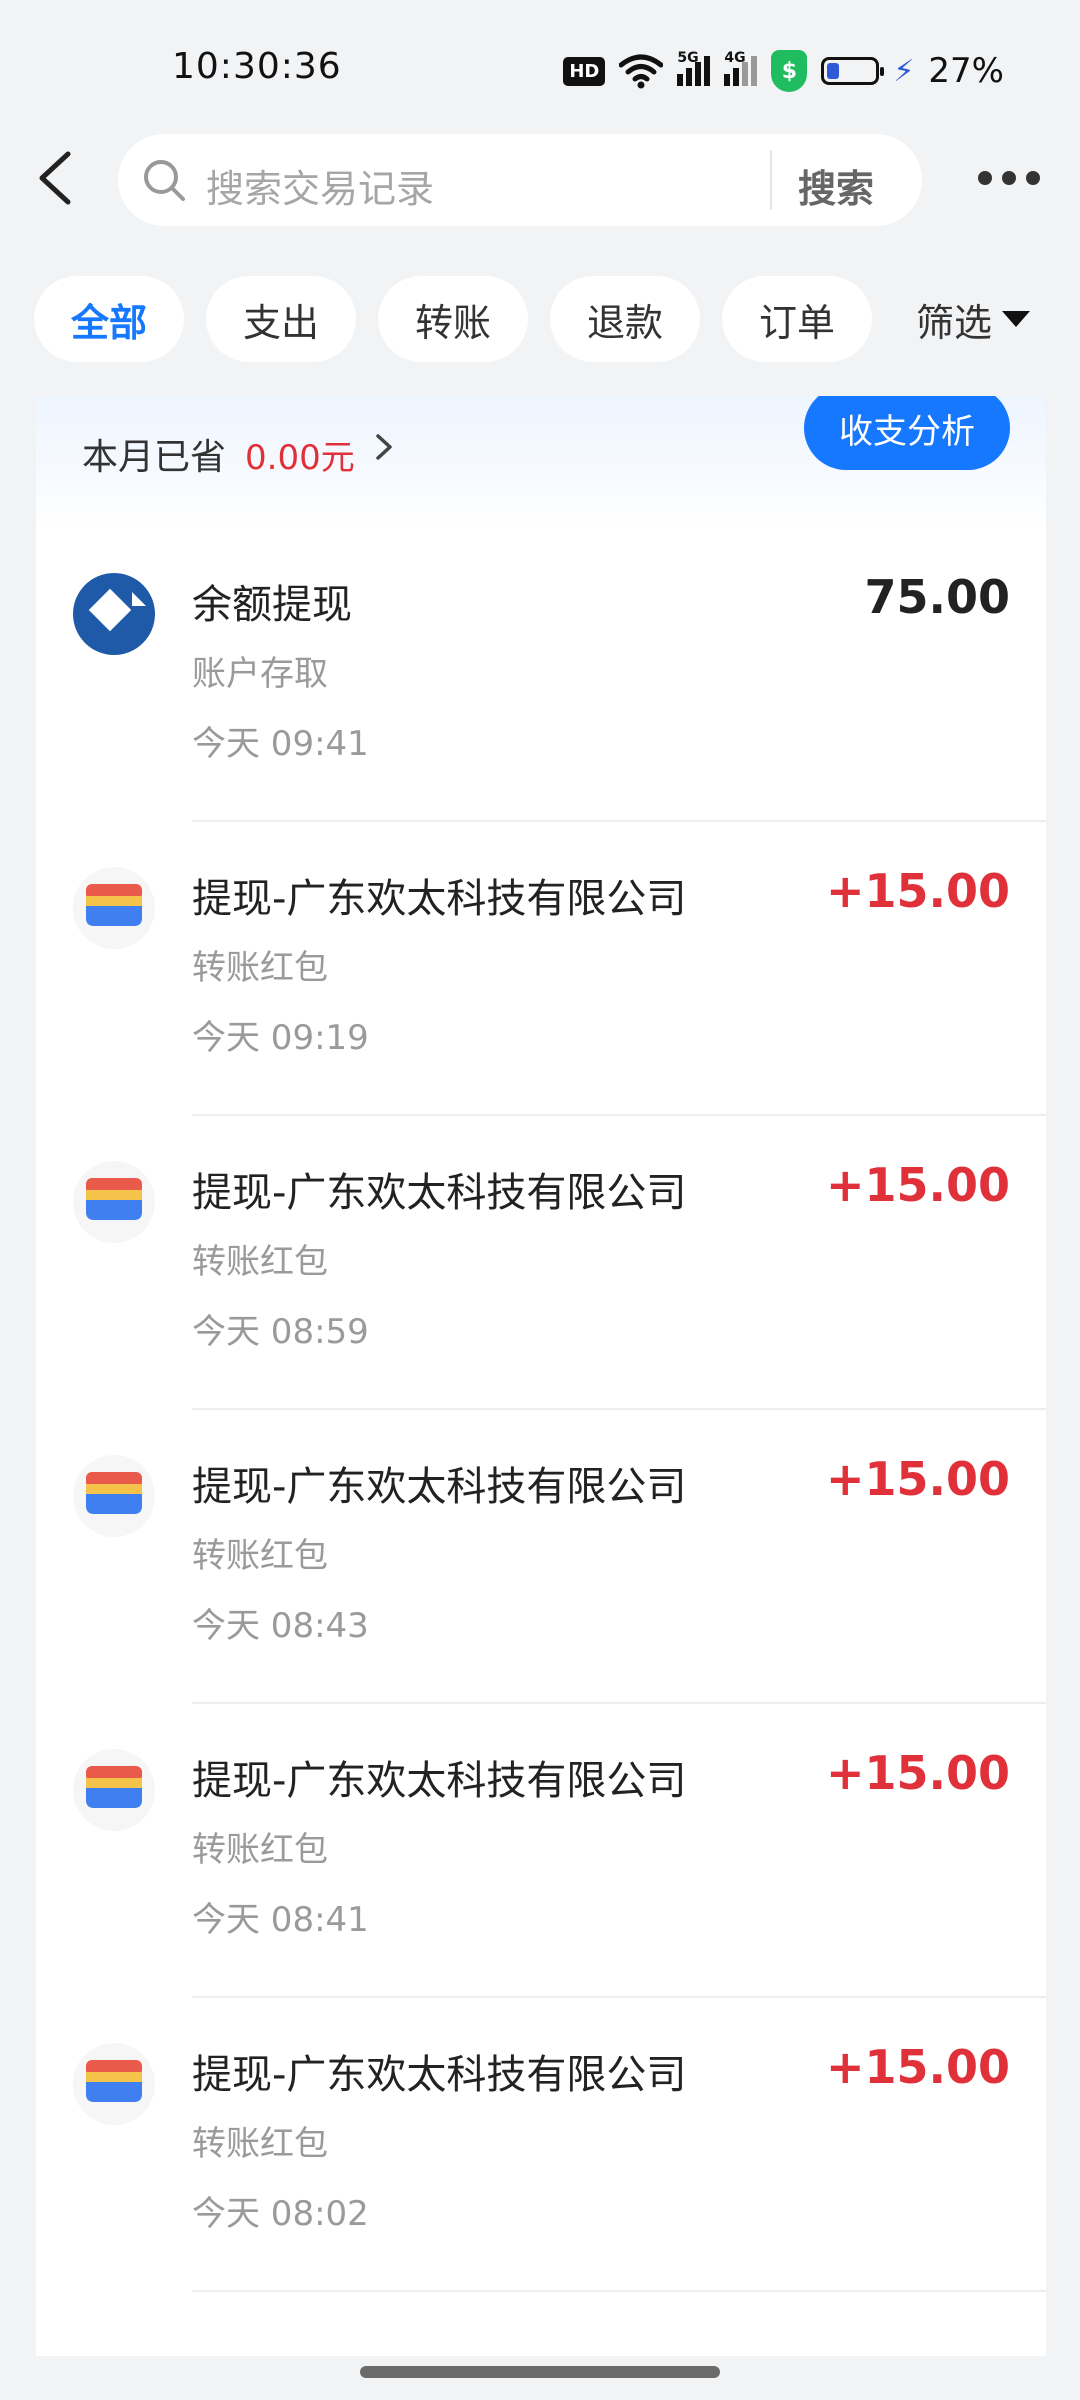 This screenshot has height=2400, width=1080. I want to click on filter-tabs: 全部 支出 转账 退款 订单 筛选, so click(557, 319).